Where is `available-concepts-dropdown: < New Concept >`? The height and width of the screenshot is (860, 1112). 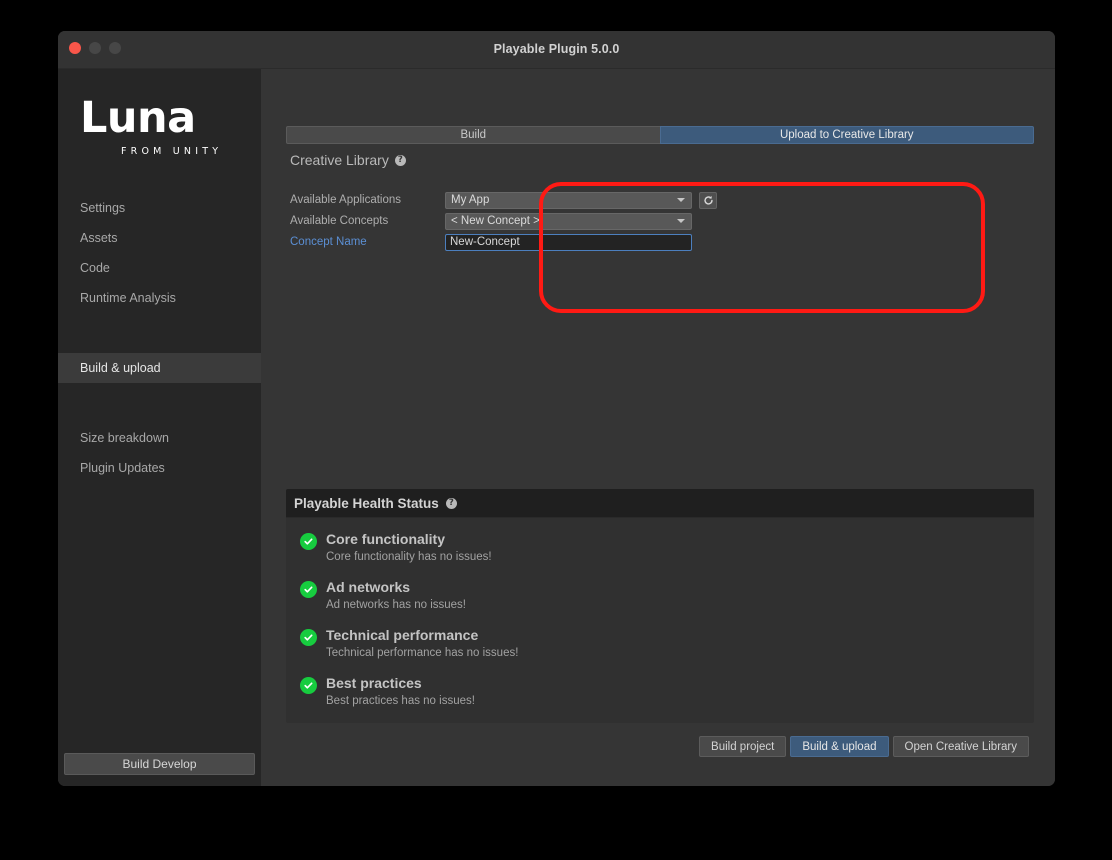 available-concepts-dropdown: < New Concept > is located at coordinates (568, 221).